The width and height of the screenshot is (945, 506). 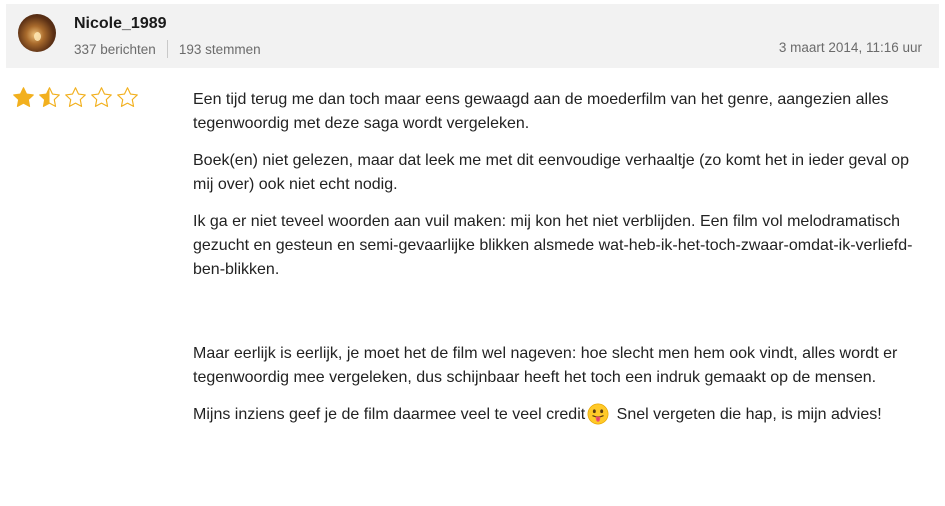 I want to click on author-posts-link: 337 berichten, so click(x=115, y=49).